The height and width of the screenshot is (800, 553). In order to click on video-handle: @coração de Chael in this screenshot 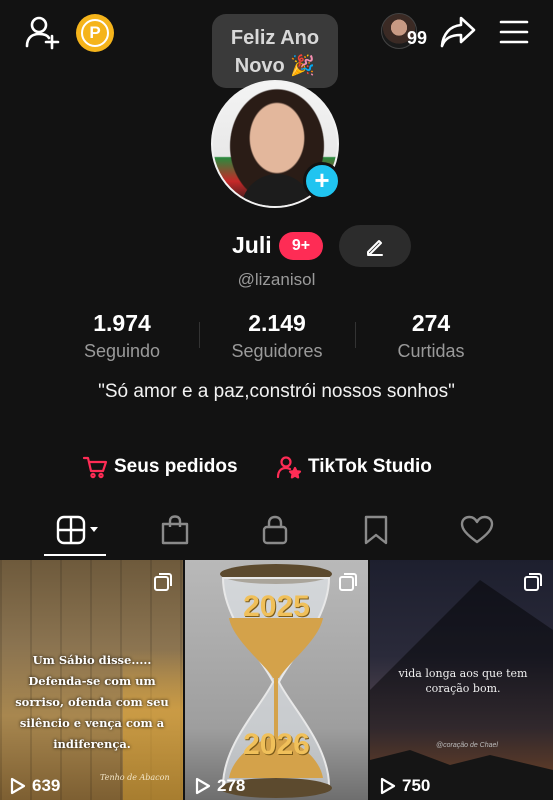, I will do `click(467, 745)`.